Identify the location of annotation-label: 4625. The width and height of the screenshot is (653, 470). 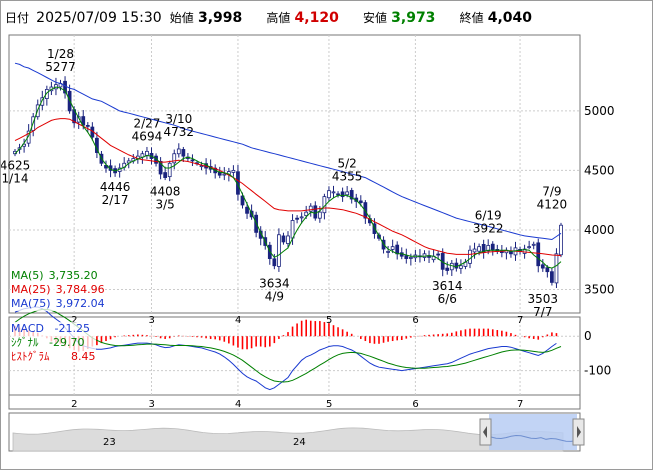
(15, 166).